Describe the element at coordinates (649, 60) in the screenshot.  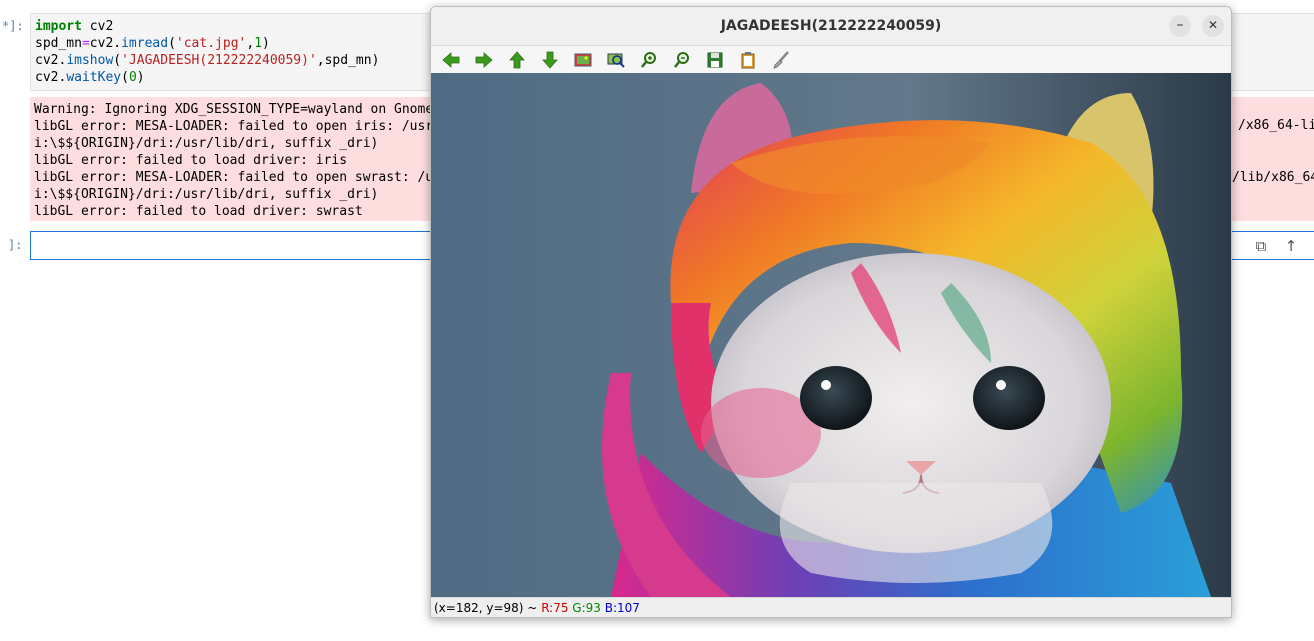
I see `zoom-in-icon` at that location.